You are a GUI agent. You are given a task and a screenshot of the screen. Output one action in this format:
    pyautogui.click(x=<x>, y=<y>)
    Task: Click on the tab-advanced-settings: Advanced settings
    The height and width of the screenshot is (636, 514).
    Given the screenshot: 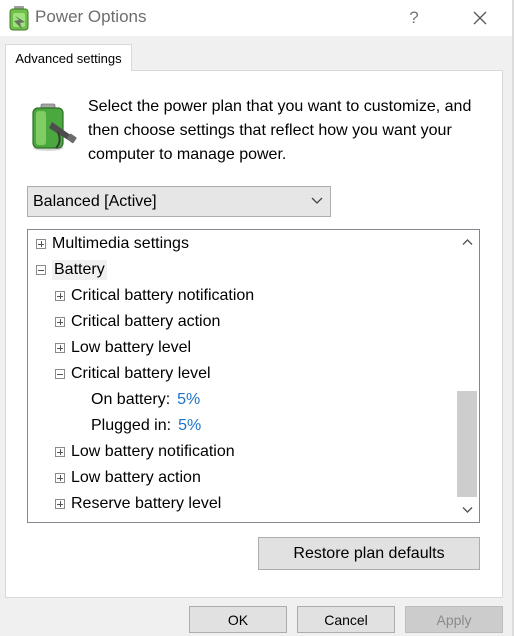 What is the action you would take?
    pyautogui.click(x=68, y=57)
    